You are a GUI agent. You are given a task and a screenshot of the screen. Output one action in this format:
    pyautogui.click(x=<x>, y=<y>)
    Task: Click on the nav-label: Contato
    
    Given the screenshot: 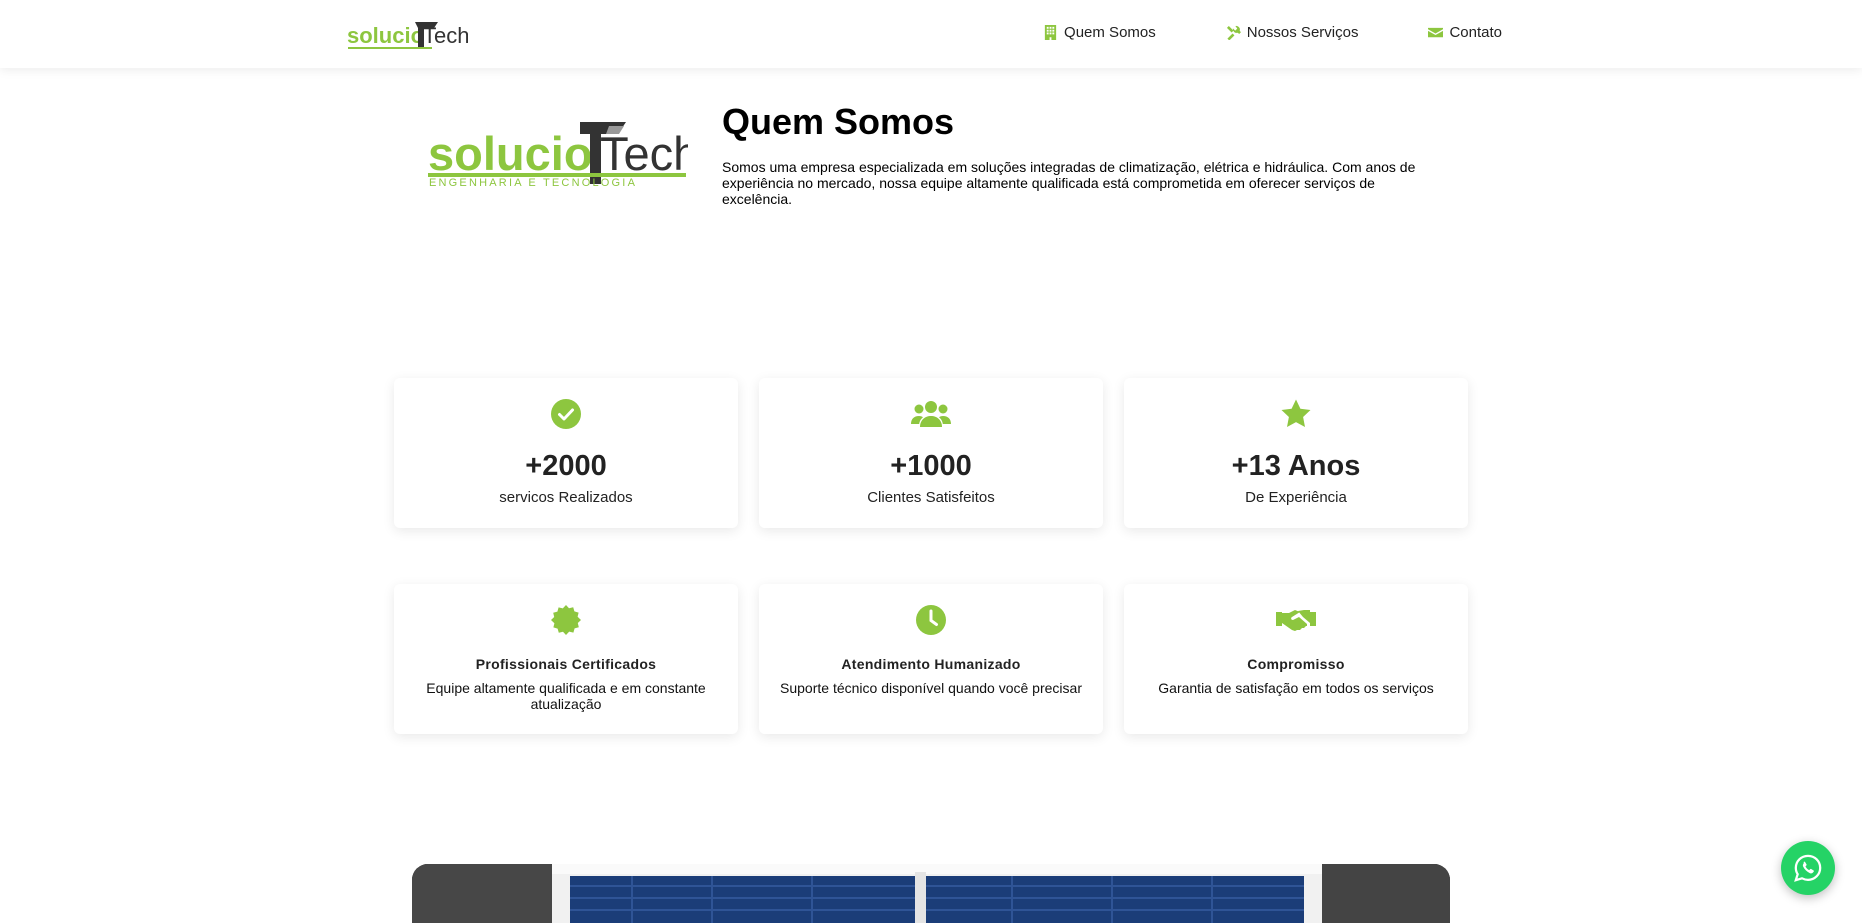 What is the action you would take?
    pyautogui.click(x=1475, y=32)
    